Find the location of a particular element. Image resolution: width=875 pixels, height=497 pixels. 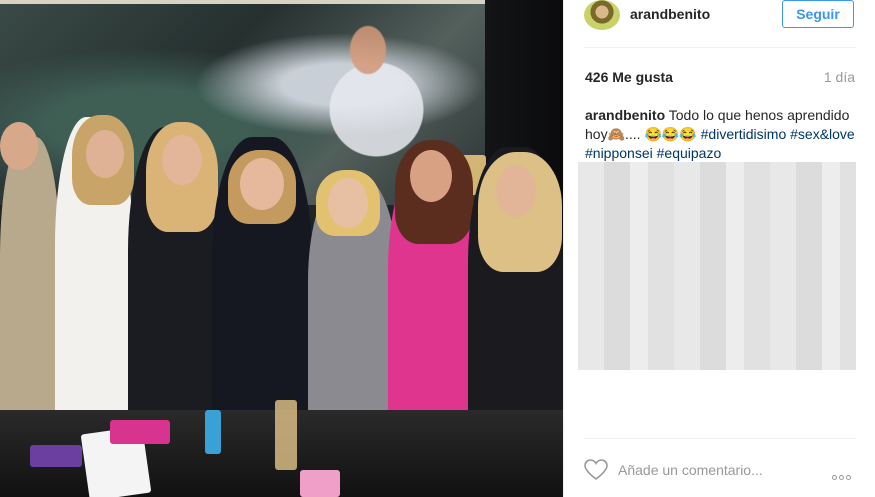

hashtag: #equipazo is located at coordinates (689, 153).